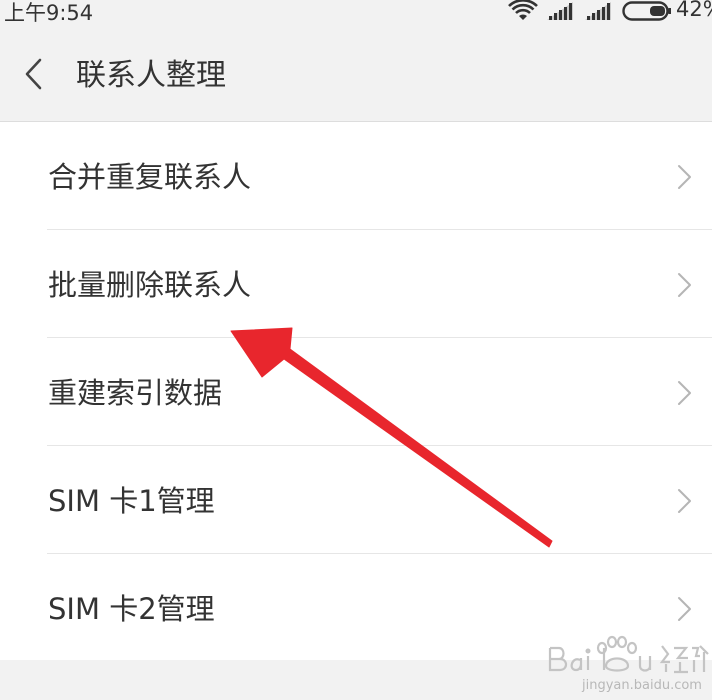 This screenshot has width=712, height=700. I want to click on battery-icon, so click(646, 11).